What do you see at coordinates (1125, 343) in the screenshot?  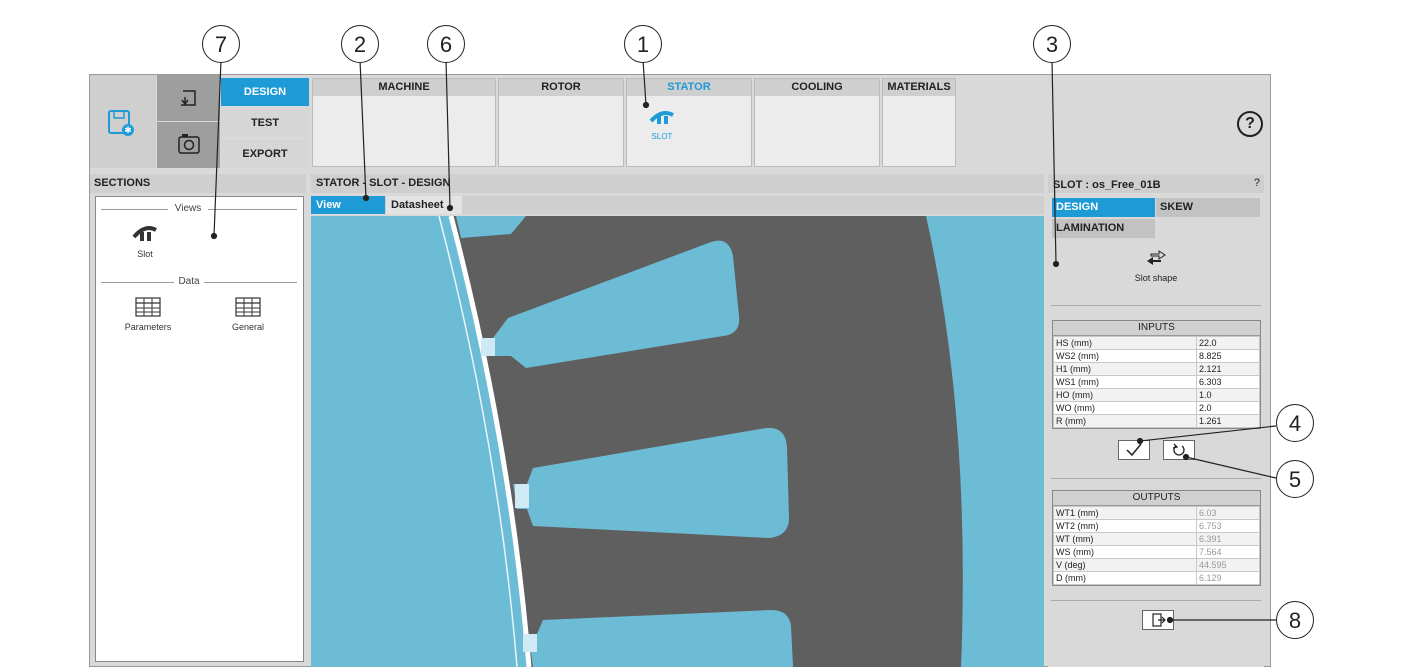 I see `param-name: HS (mm)` at bounding box center [1125, 343].